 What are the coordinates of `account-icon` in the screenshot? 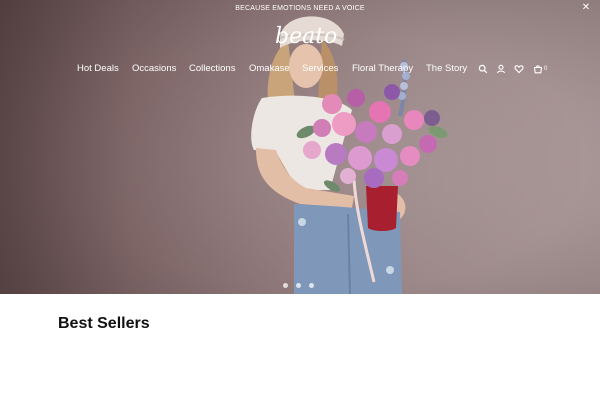 It's located at (501, 69).